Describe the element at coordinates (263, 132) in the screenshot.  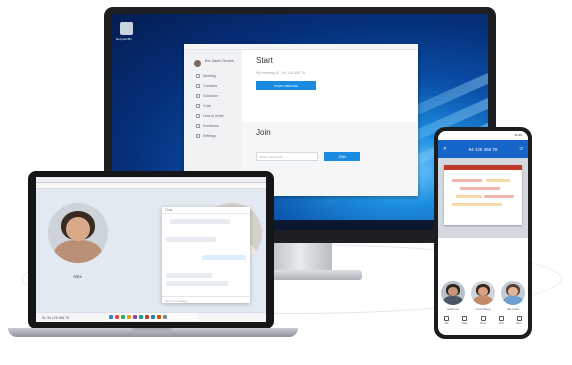
I see `join-heading: Join` at that location.